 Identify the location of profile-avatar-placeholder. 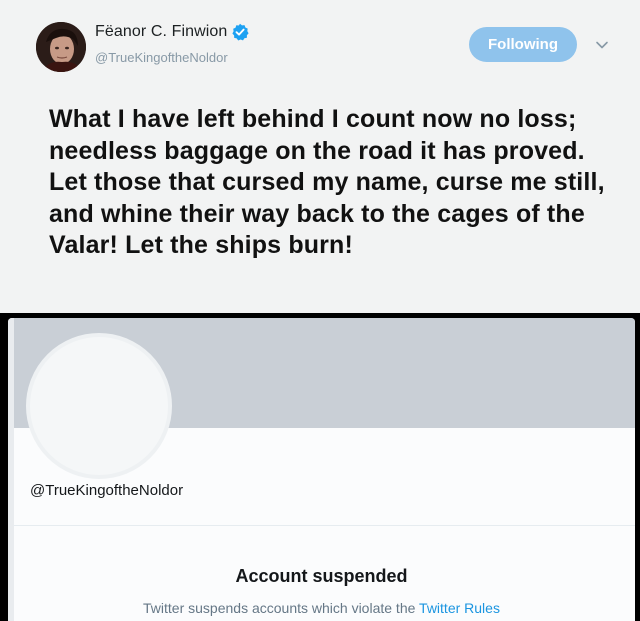
(99, 406).